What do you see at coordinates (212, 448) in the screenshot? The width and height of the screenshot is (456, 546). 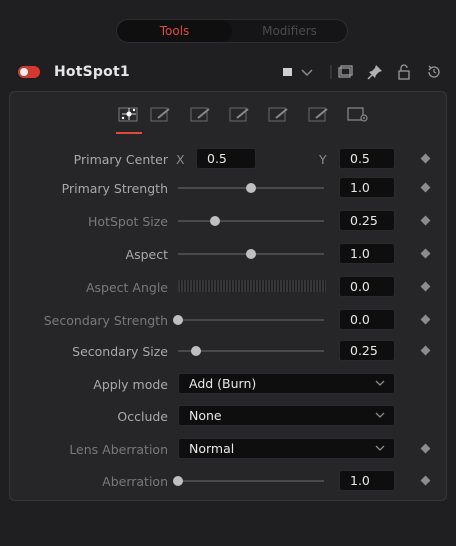 I see `lens-aberration-value: Normal` at bounding box center [212, 448].